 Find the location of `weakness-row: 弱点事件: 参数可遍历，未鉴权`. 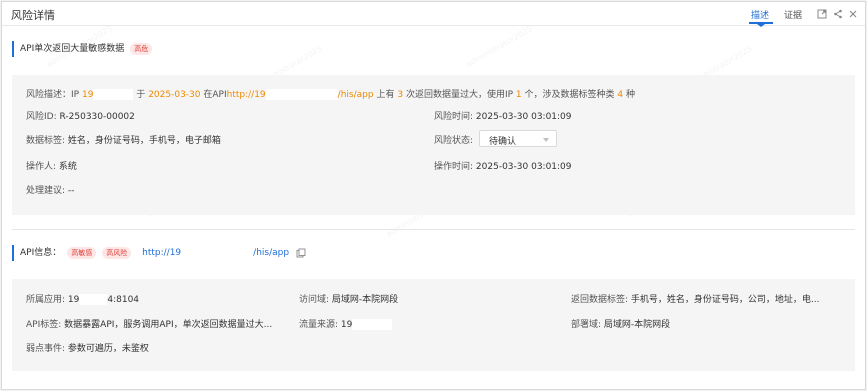

weakness-row: 弱点事件: 参数可遍历，未鉴权 is located at coordinates (87, 347).